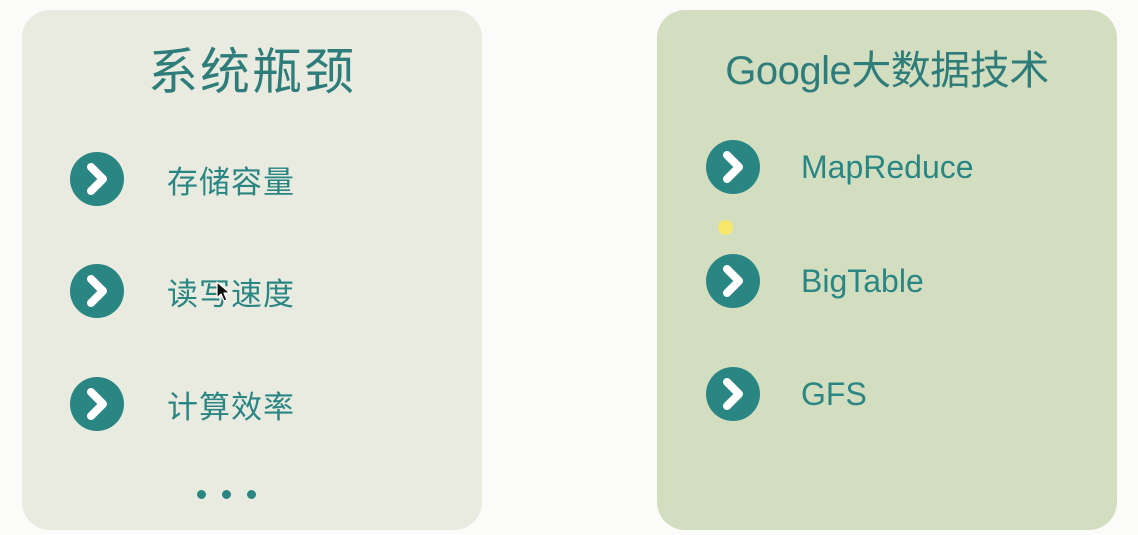 Image resolution: width=1138 pixels, height=535 pixels. I want to click on list-item-compute-efficiency: 计算效率, so click(182, 404).